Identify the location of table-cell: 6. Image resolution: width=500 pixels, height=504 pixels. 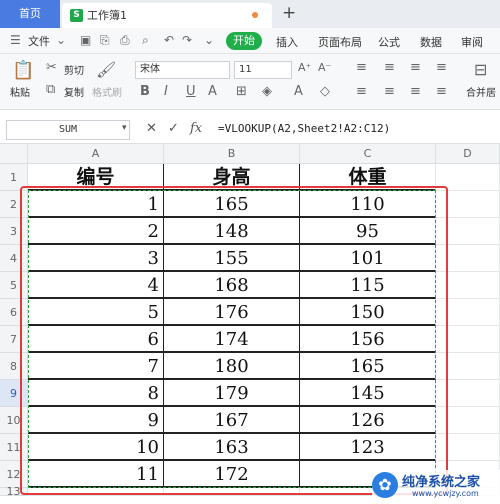
(96, 339).